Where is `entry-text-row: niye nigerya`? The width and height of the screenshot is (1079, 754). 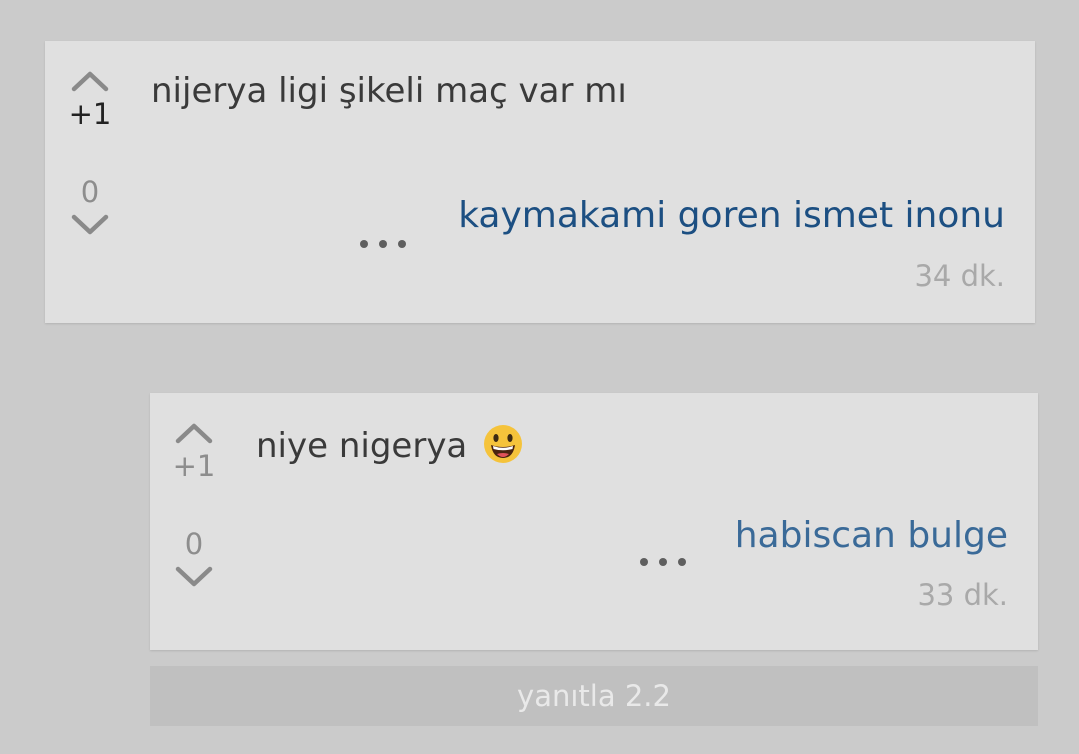 entry-text-row: niye nigerya is located at coordinates (390, 444).